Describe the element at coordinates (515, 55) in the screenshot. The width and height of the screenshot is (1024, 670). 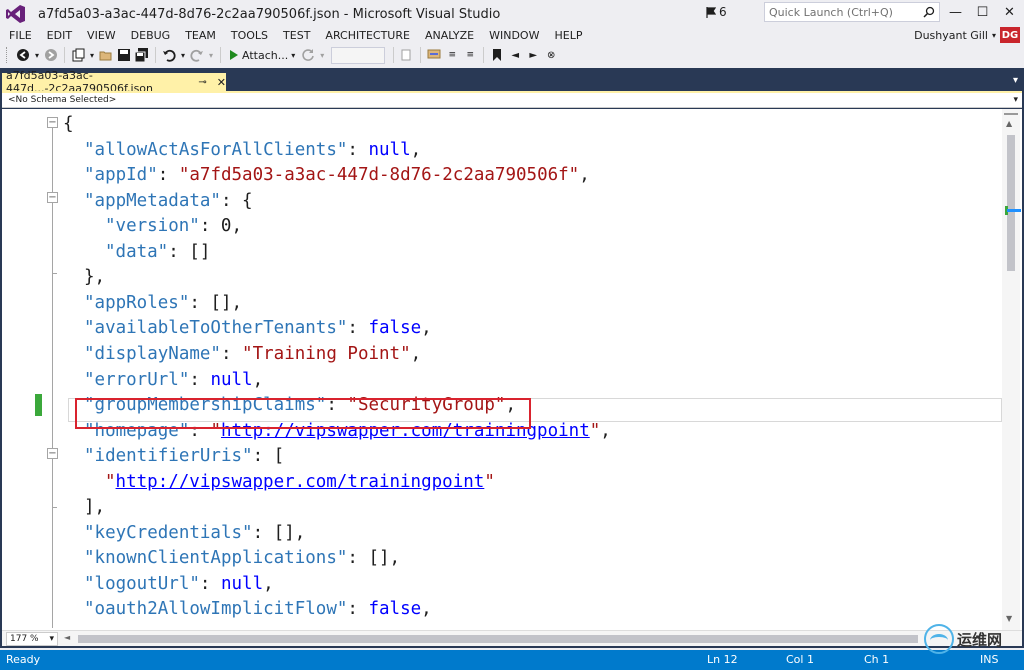
I see `previous-bookmark-icon: ◄` at that location.